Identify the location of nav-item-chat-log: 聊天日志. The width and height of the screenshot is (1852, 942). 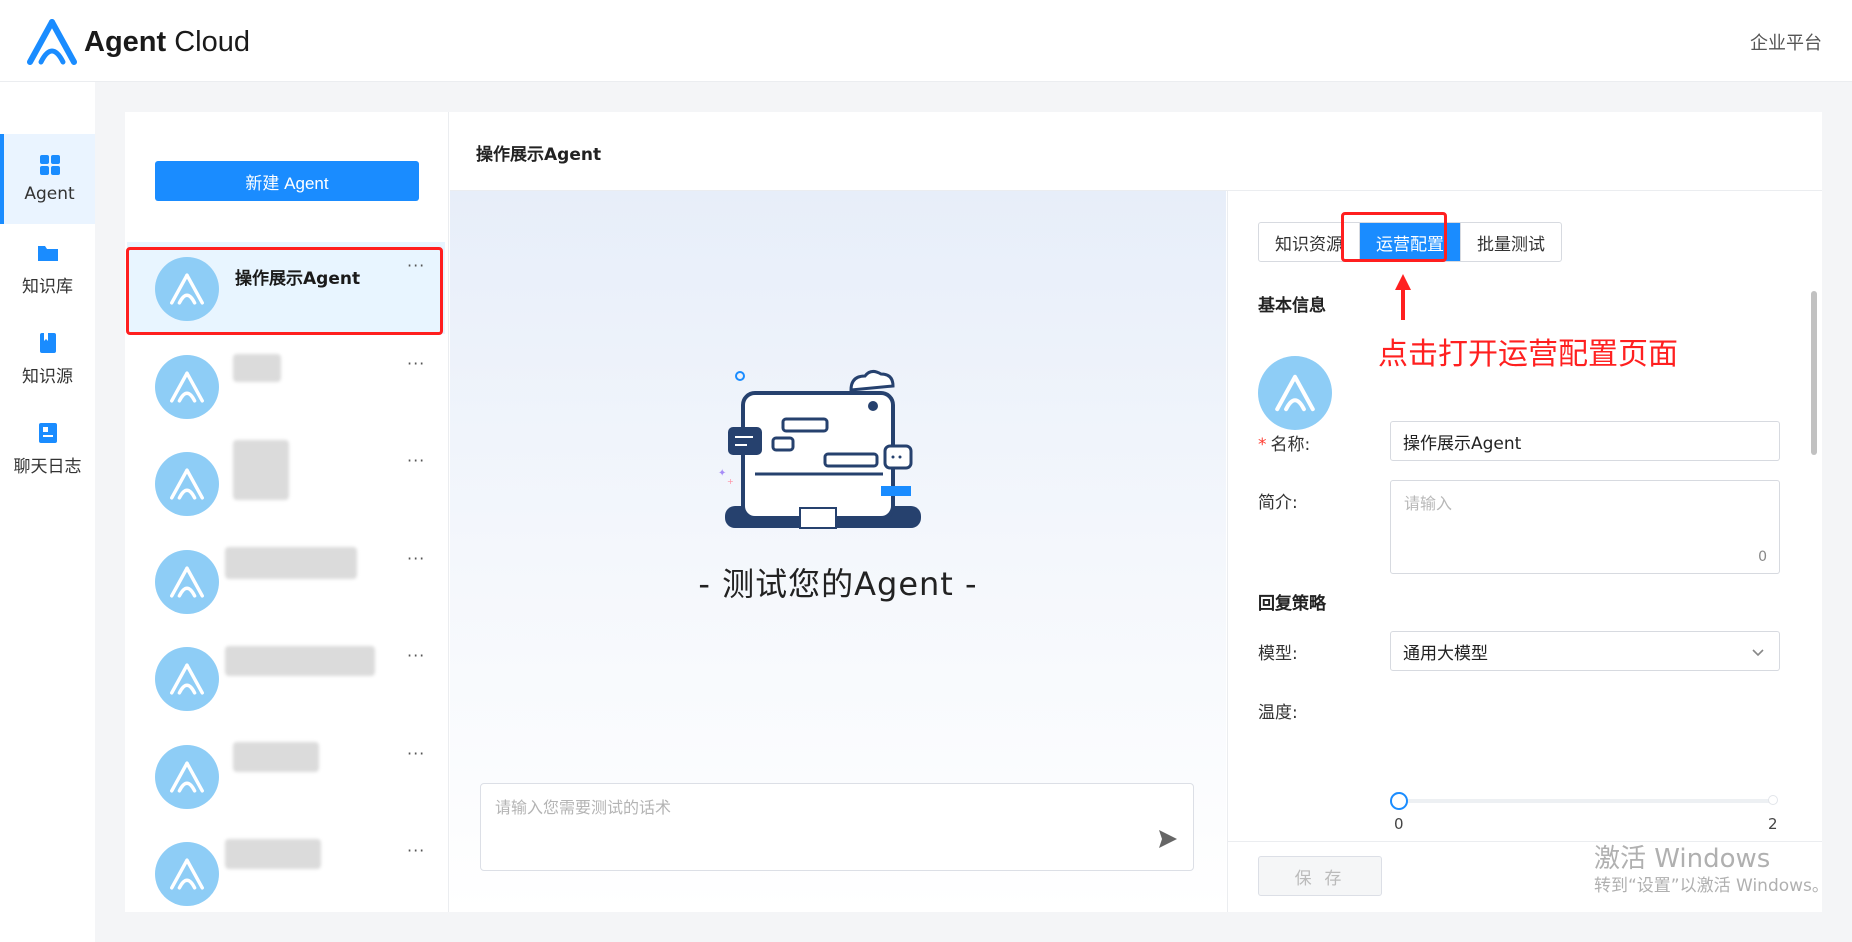
(47, 449).